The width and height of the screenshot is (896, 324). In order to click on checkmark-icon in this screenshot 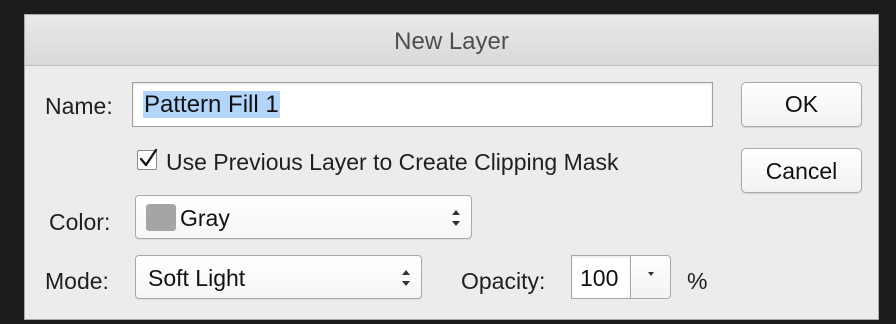, I will do `click(148, 157)`.